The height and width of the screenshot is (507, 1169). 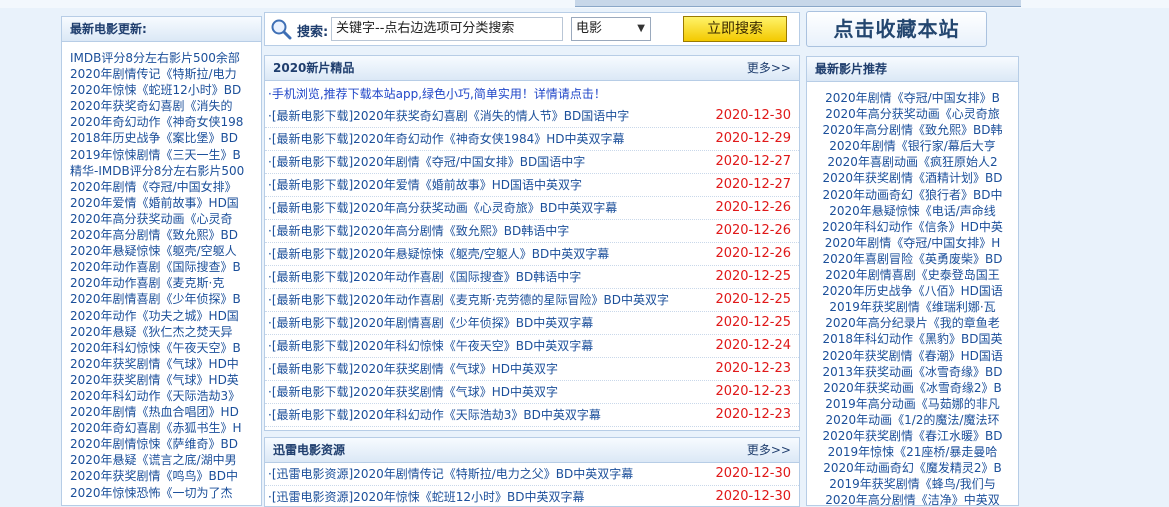 I want to click on list-item: 2020年获奖剧情《酒精计划》BD, so click(x=912, y=178).